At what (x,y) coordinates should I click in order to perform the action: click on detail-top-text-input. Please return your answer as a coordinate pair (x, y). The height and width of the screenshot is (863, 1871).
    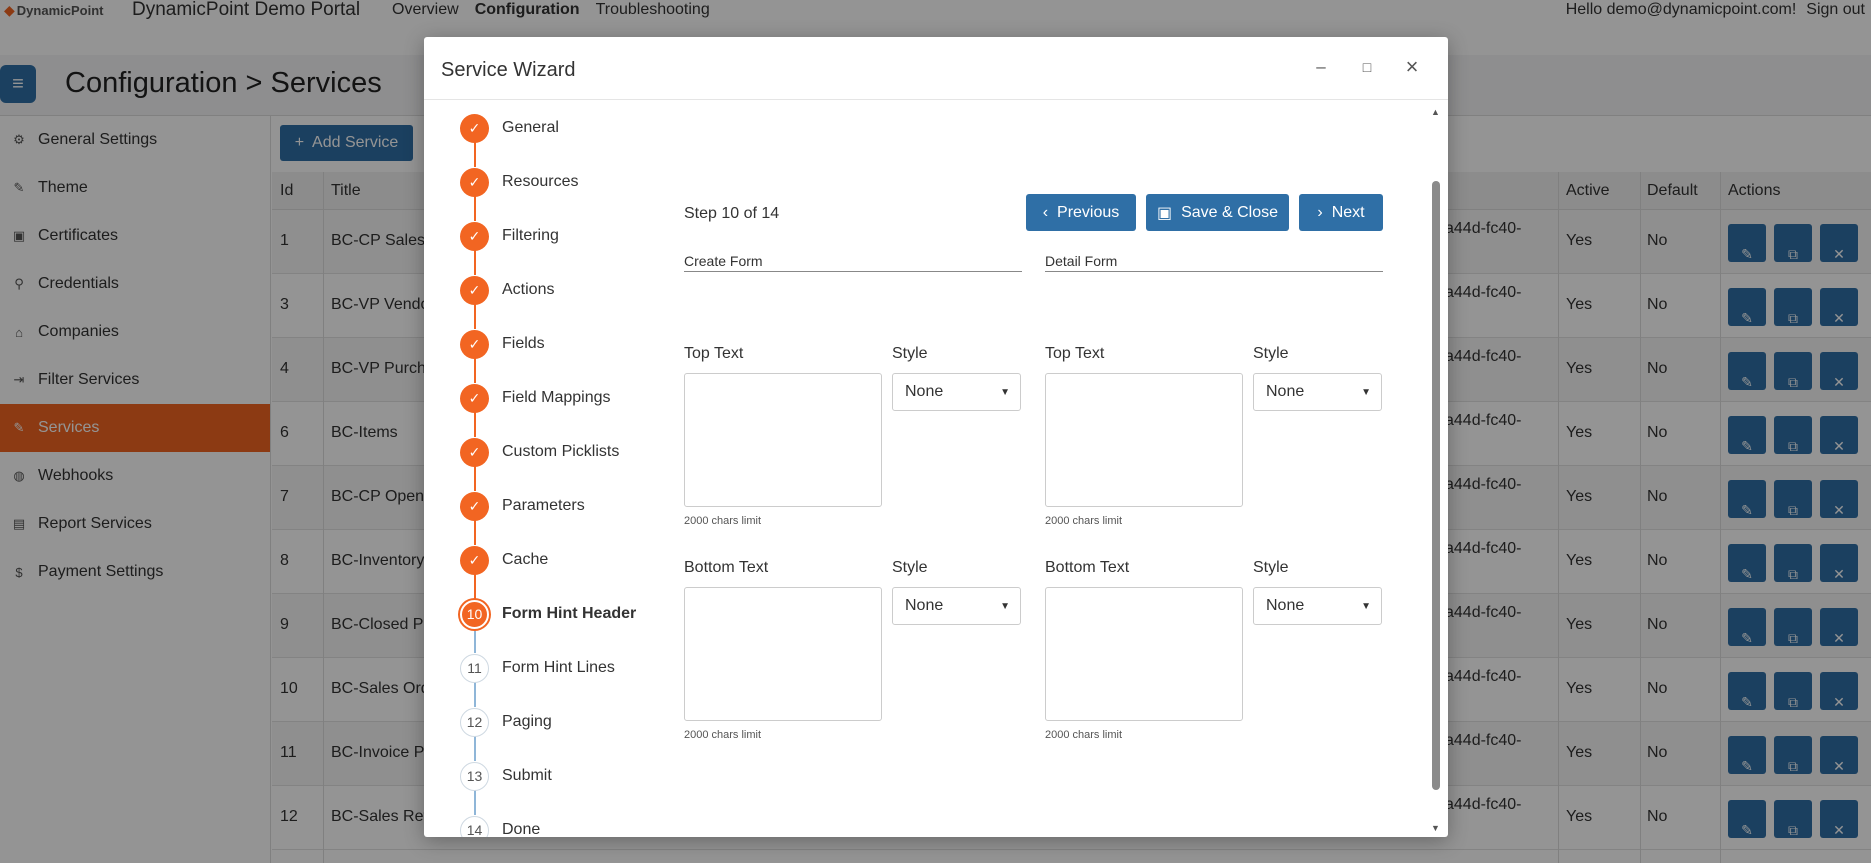
    Looking at the image, I should click on (1144, 440).